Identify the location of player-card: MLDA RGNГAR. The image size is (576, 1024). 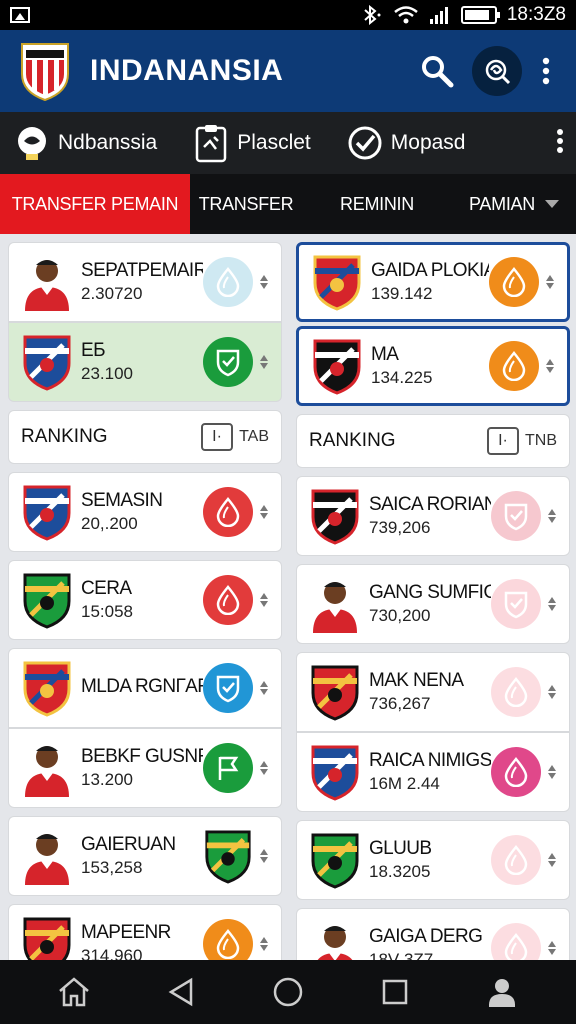
(145, 688).